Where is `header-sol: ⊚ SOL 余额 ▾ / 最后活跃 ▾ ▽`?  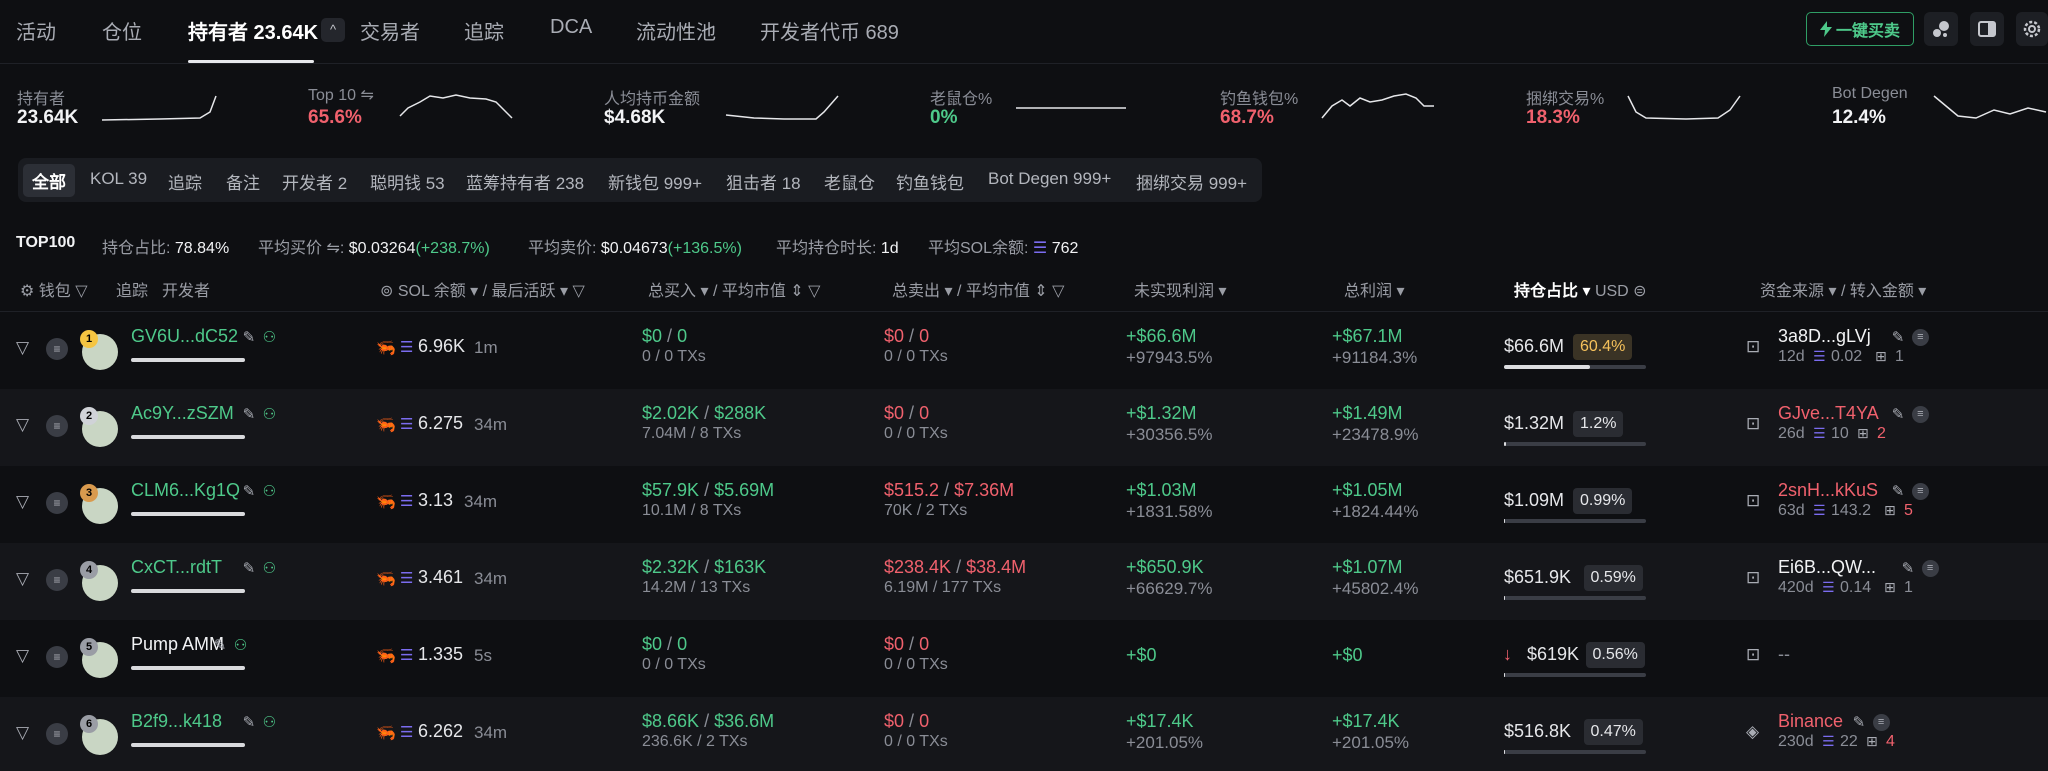 header-sol: ⊚ SOL 余额 ▾ / 最后活跃 ▾ ▽ is located at coordinates (482, 289).